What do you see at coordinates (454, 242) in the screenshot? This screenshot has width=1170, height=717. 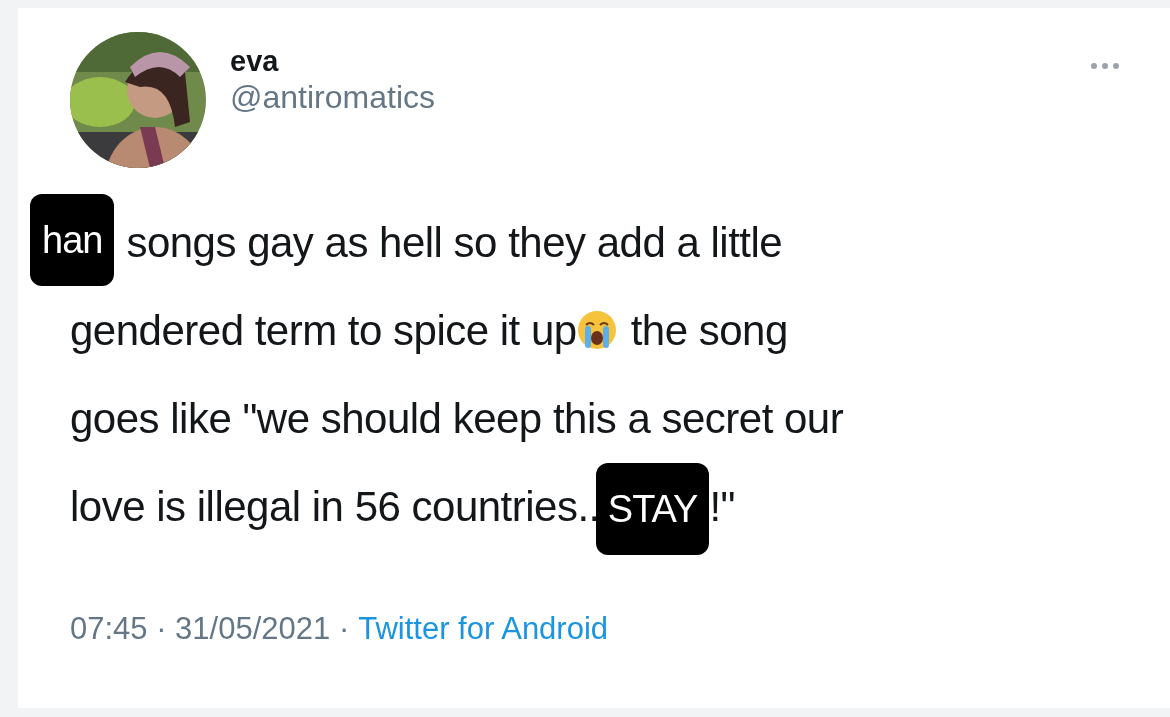 I see `tweet-text: songs gay as hell so they add a little` at bounding box center [454, 242].